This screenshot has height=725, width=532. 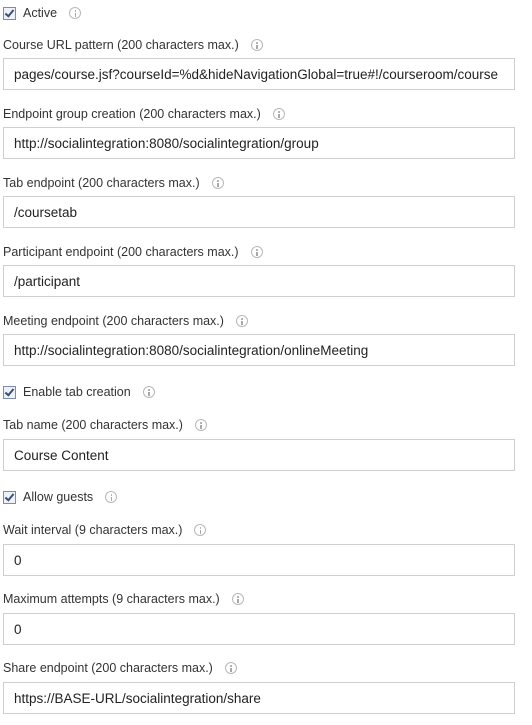 I want to click on meeting-endpoint-input, so click(x=259, y=350).